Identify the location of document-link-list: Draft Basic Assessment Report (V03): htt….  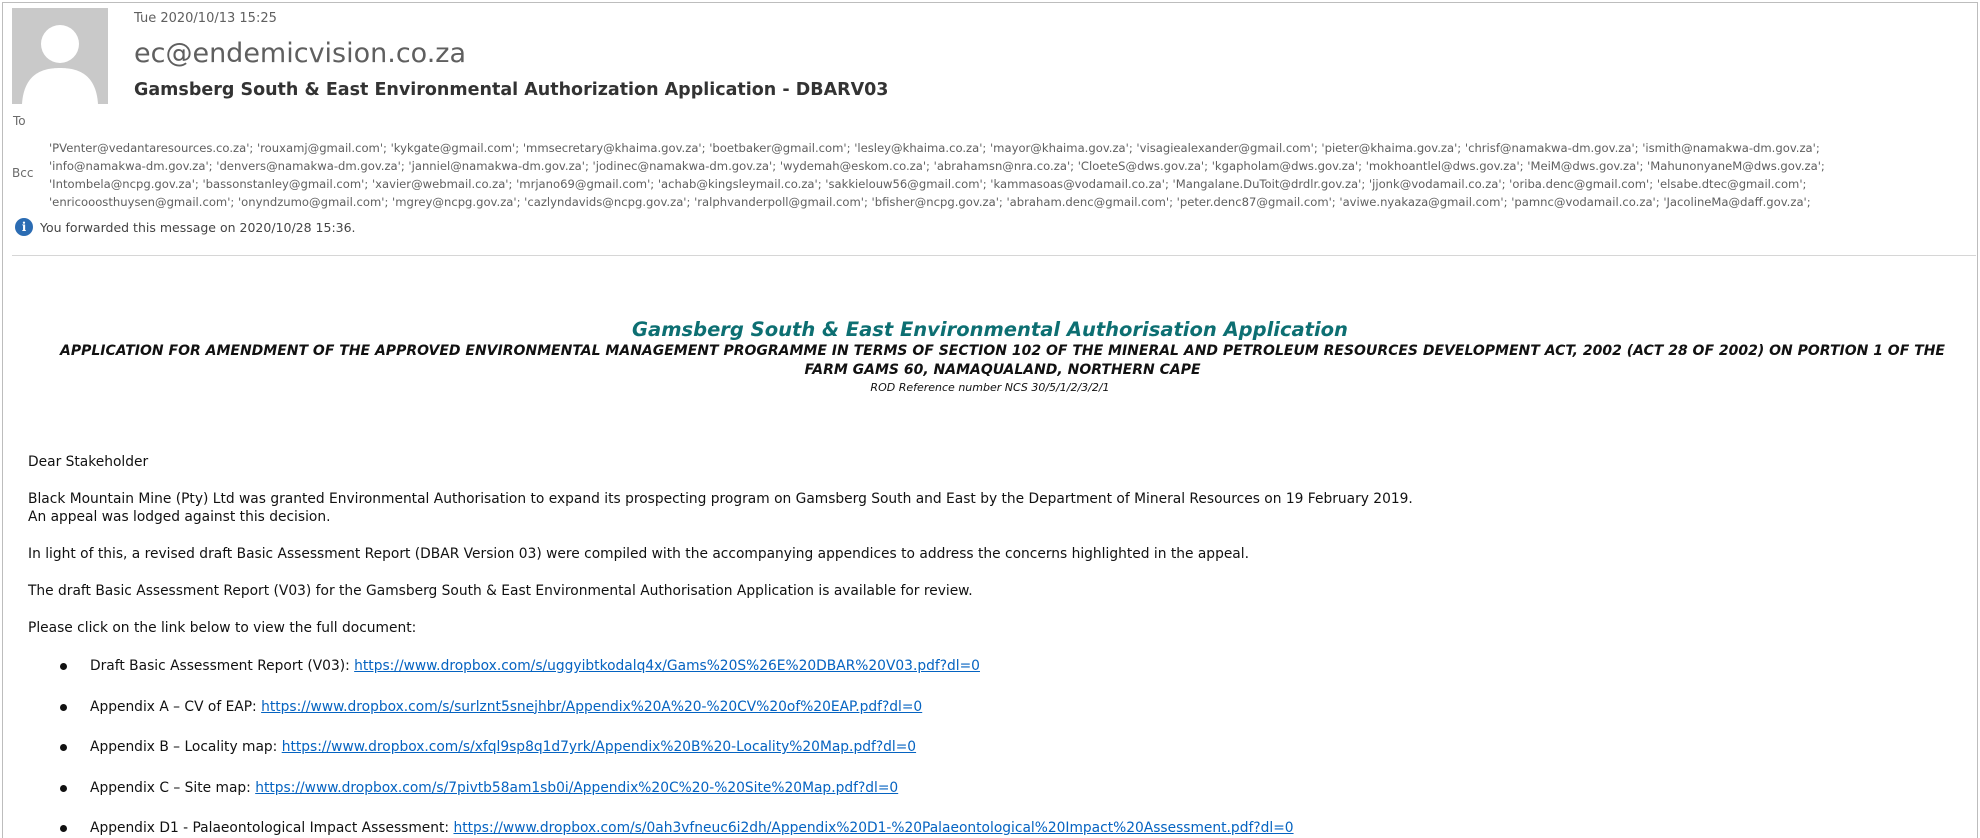
(676, 747).